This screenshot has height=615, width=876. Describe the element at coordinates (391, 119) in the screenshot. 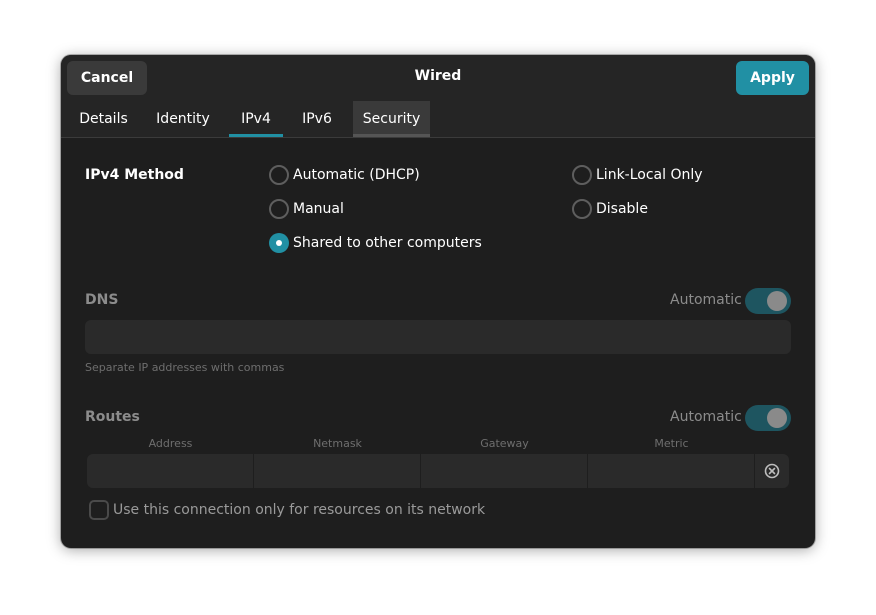

I see `tab-security: Security` at that location.